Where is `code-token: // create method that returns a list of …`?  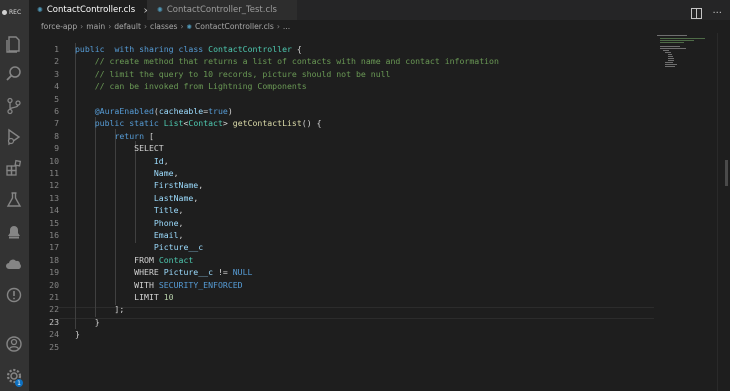 code-token: // create method that returns a list of … is located at coordinates (296, 61).